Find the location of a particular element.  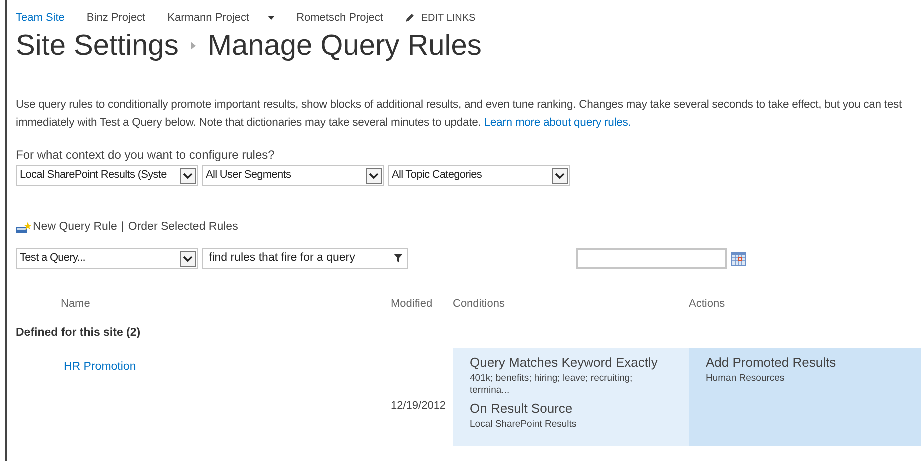

edit-links-button: EDIT LINKS is located at coordinates (440, 18).